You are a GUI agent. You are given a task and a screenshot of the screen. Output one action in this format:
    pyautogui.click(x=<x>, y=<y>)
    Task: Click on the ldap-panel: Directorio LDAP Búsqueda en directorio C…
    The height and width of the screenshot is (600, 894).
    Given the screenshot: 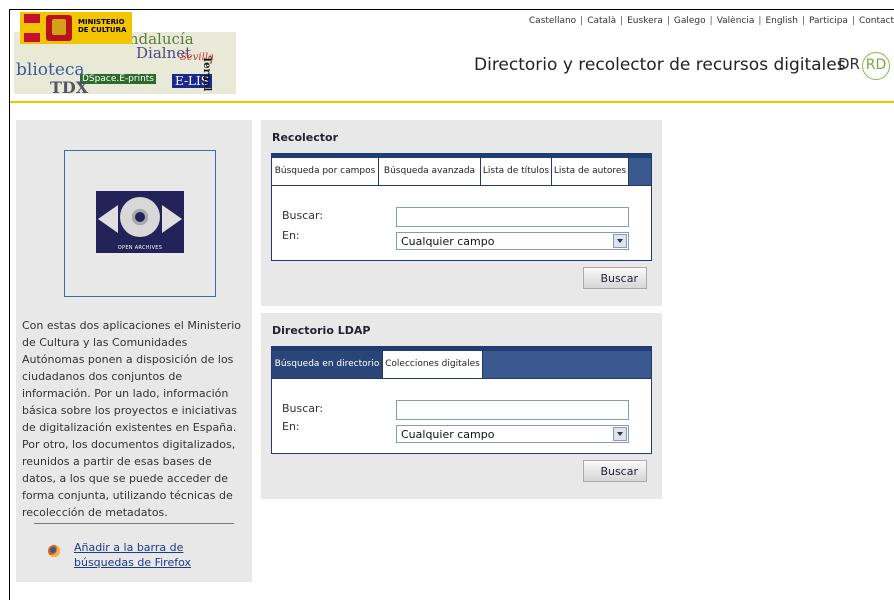 What is the action you would take?
    pyautogui.click(x=461, y=406)
    